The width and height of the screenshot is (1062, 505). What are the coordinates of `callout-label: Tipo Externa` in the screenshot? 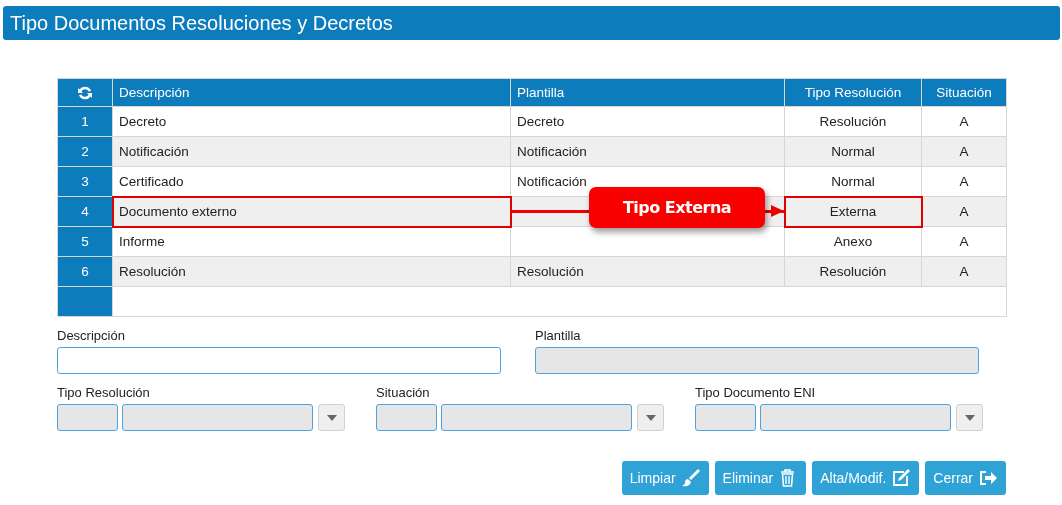 It's located at (677, 207).